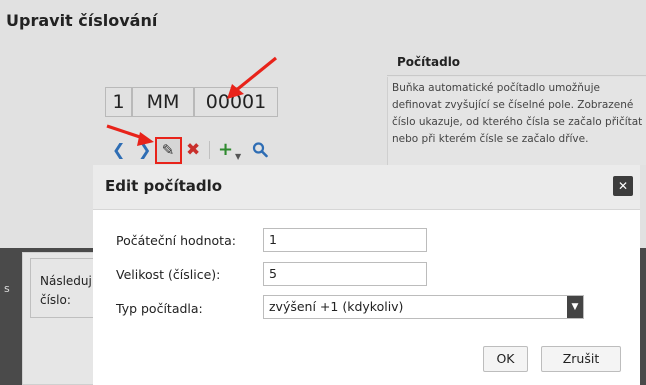  Describe the element at coordinates (176, 240) in the screenshot. I see `start-value-label: Počáteční hodnota:` at that location.